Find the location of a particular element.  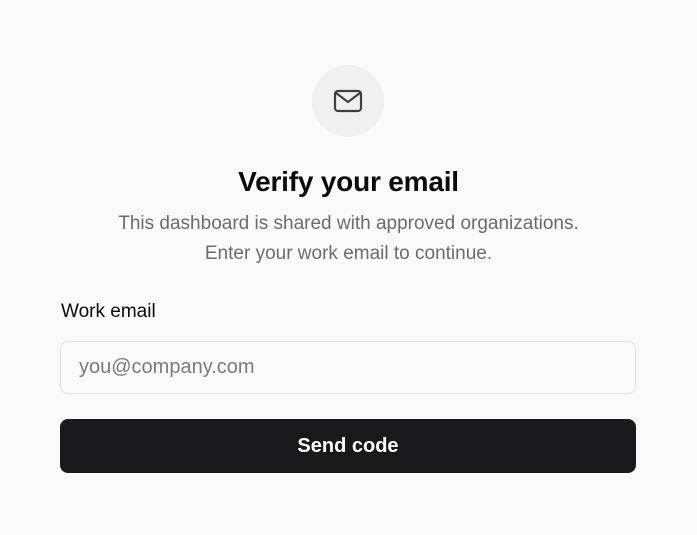

mail-icon-badge is located at coordinates (348, 101).